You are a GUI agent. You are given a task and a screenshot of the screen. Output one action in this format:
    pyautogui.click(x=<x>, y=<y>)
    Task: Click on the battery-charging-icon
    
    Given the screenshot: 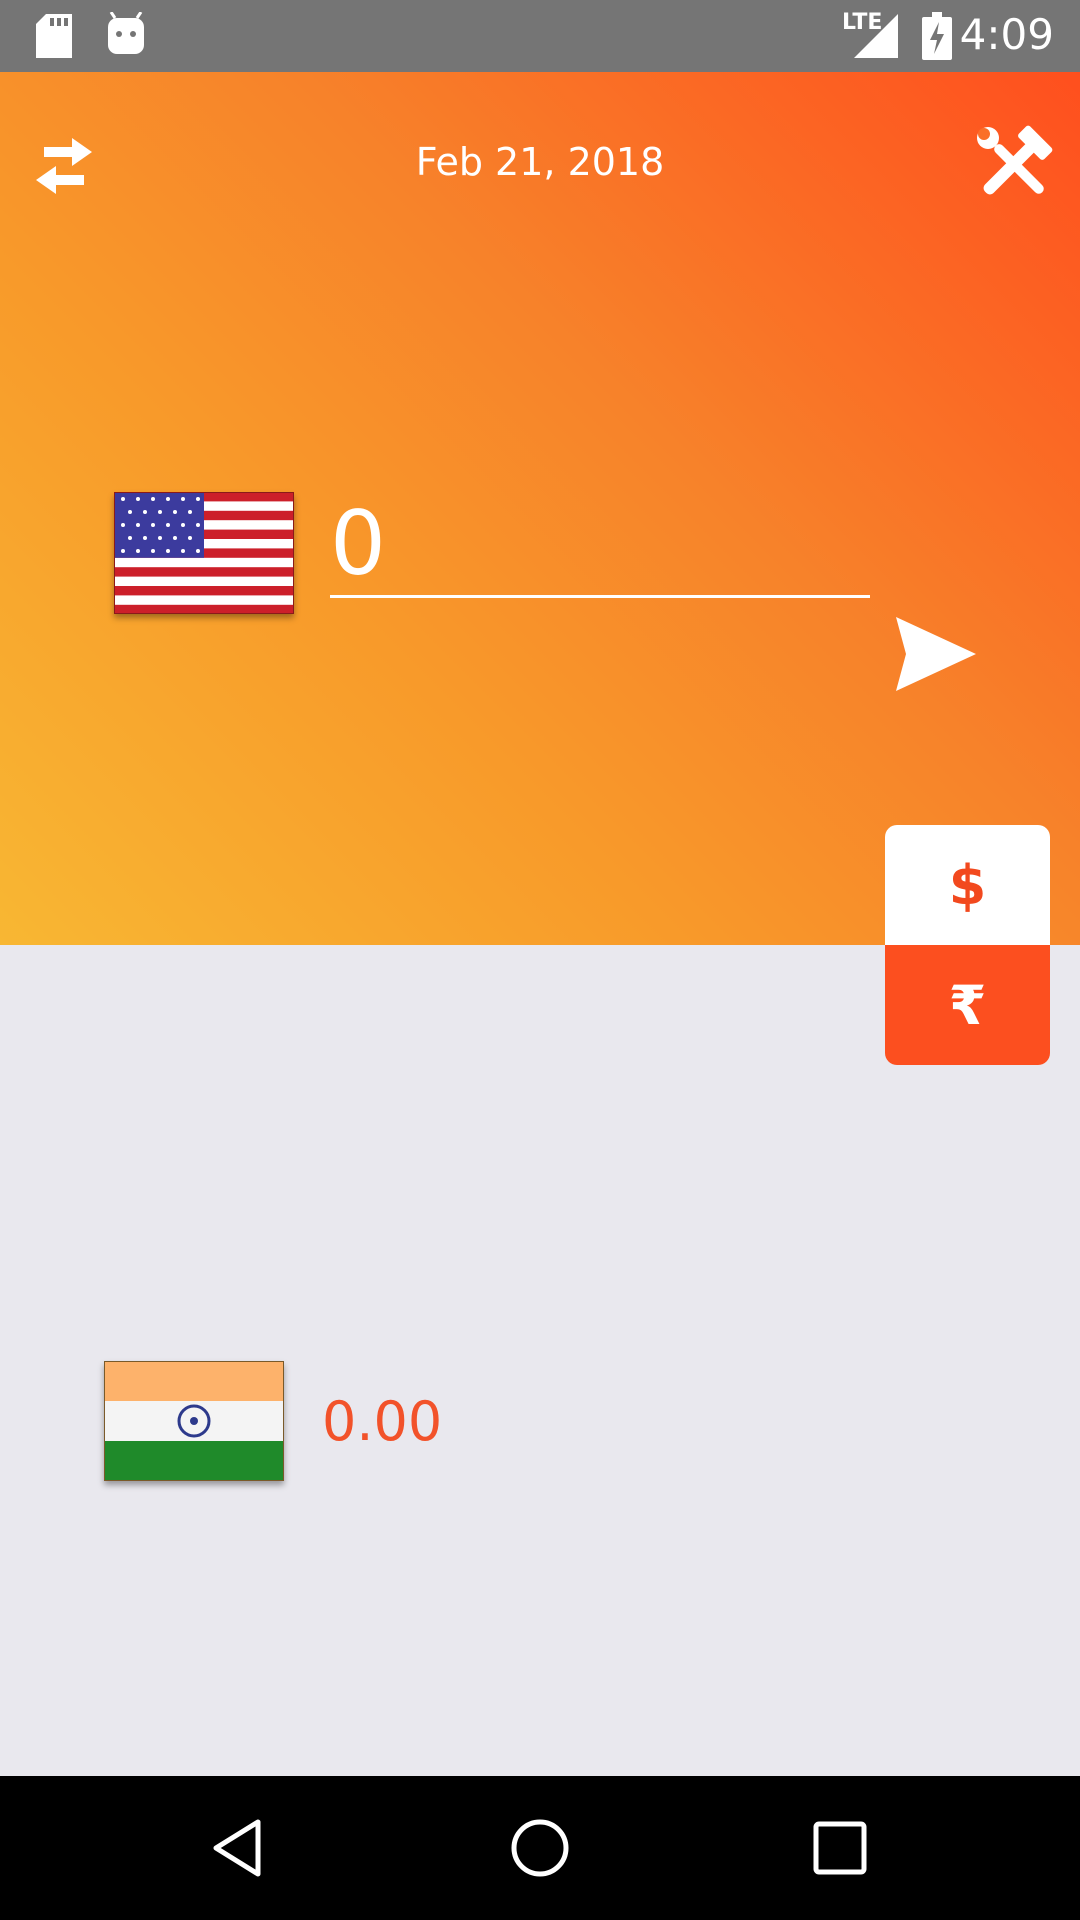 What is the action you would take?
    pyautogui.click(x=937, y=36)
    